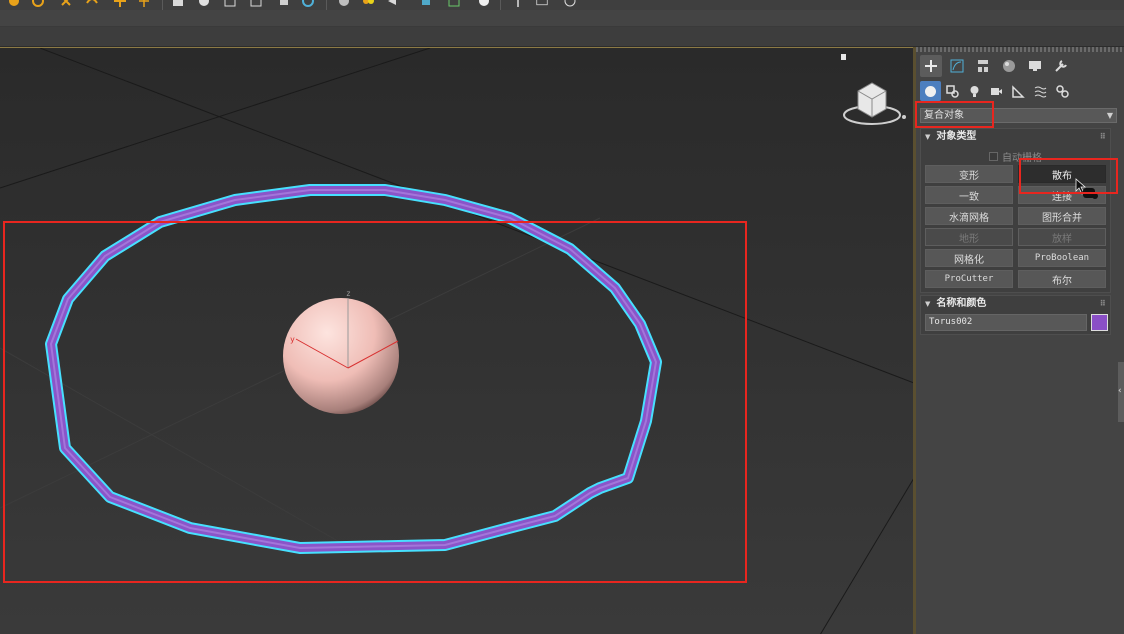 The height and width of the screenshot is (634, 1124). What do you see at coordinates (969, 216) in the screenshot?
I see `blobmesh-button: 水滴网格` at bounding box center [969, 216].